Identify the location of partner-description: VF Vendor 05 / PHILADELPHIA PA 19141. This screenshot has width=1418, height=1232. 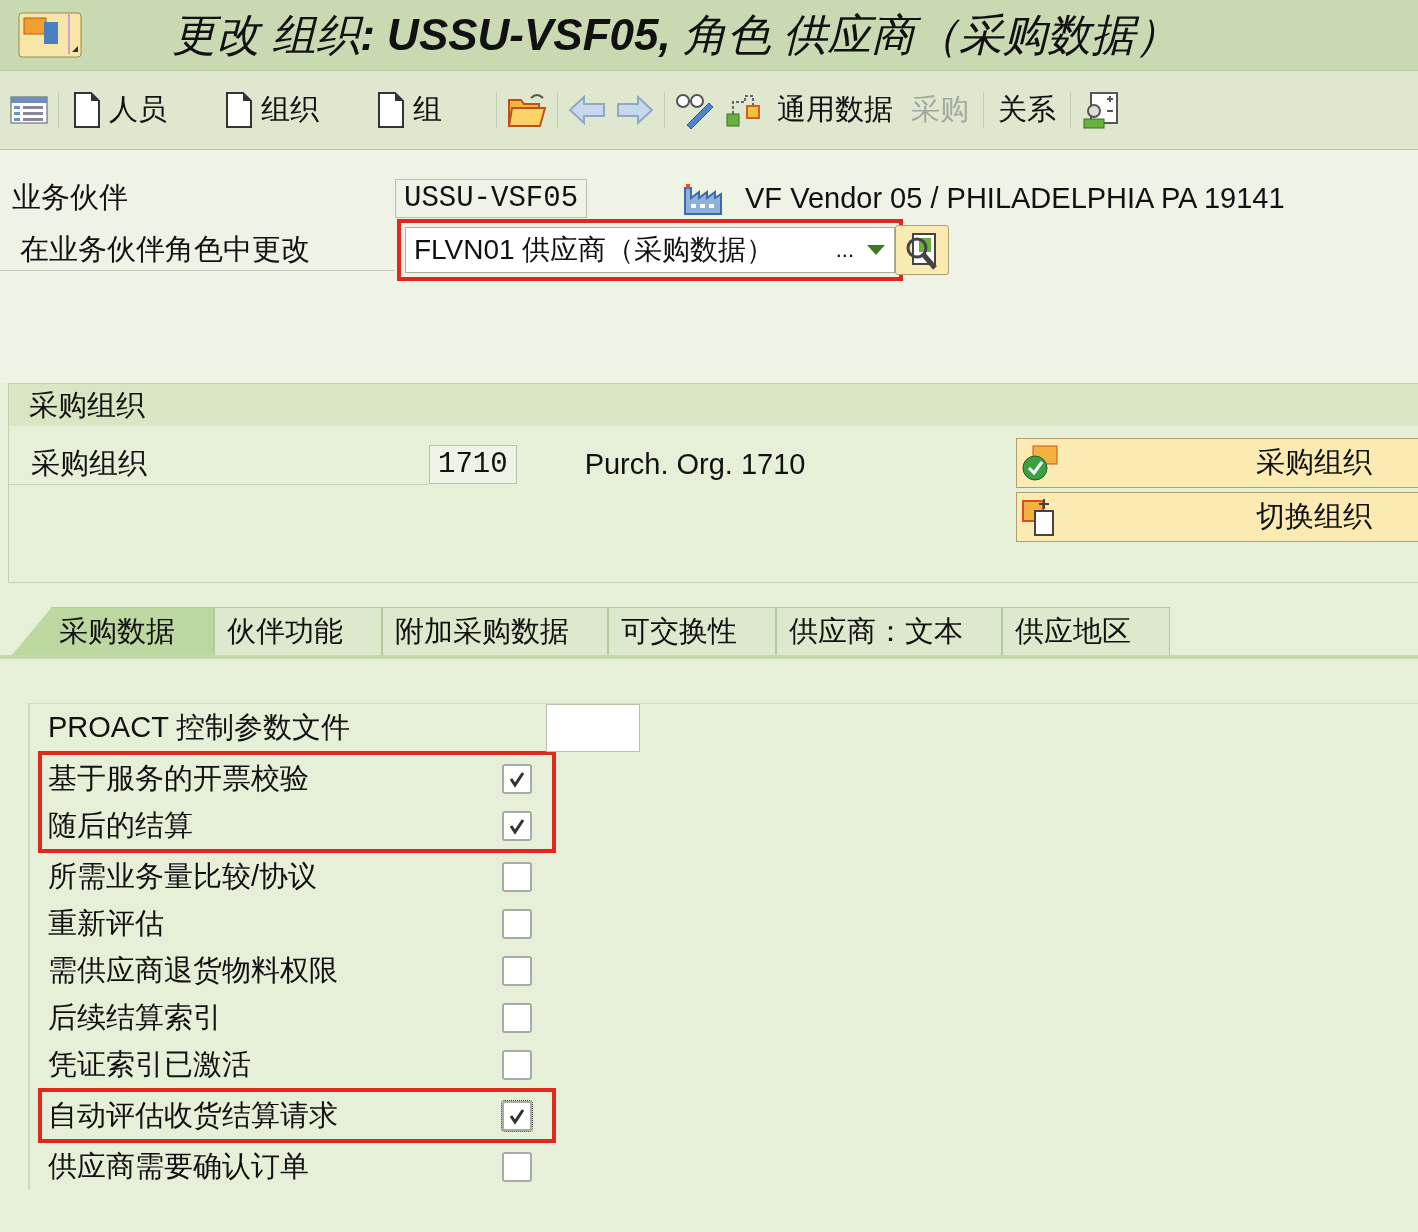
(1015, 198).